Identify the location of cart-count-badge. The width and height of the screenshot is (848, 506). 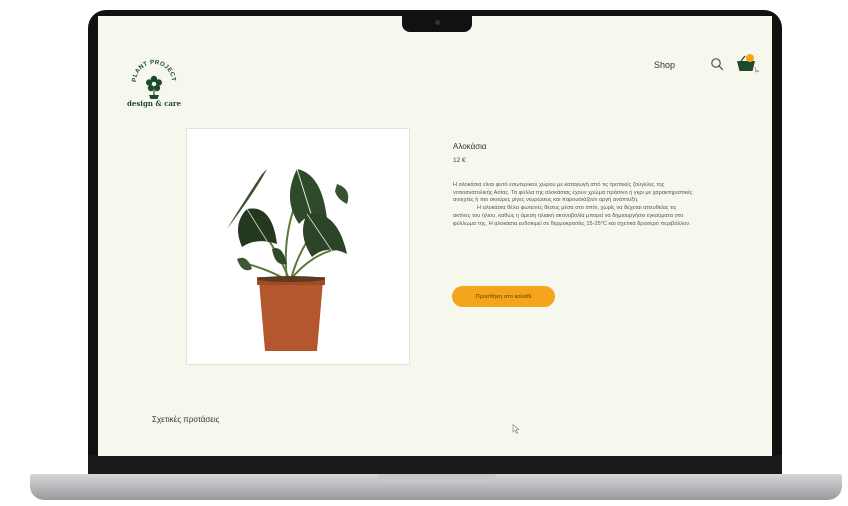
(750, 58).